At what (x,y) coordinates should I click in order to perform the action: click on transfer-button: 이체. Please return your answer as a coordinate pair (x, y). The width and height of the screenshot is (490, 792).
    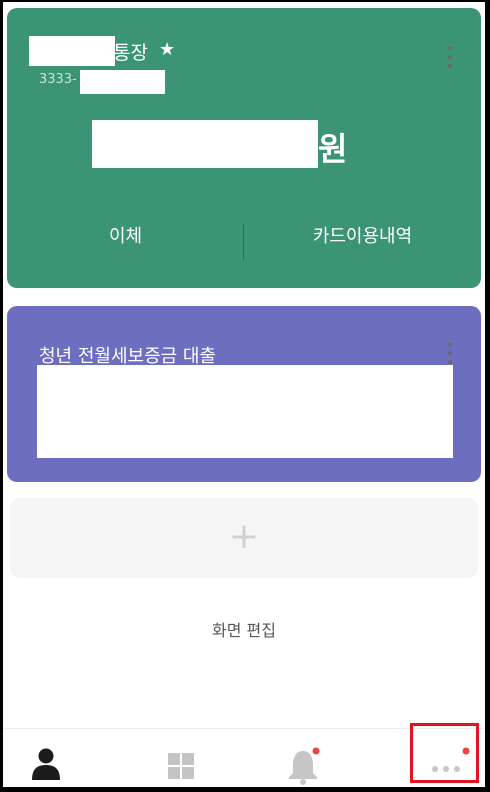
    Looking at the image, I should click on (125, 235).